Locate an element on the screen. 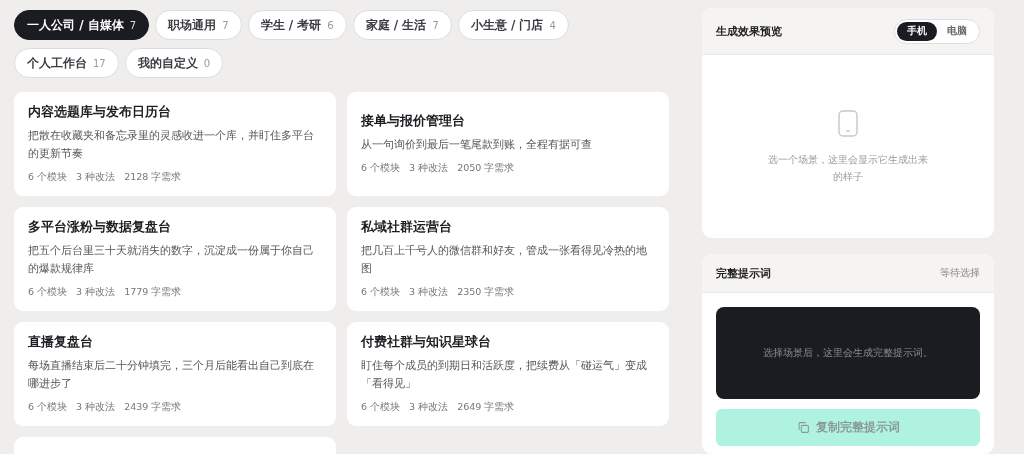 The image size is (1024, 454). filter-chip: 家庭 / 生活 7 is located at coordinates (402, 25).